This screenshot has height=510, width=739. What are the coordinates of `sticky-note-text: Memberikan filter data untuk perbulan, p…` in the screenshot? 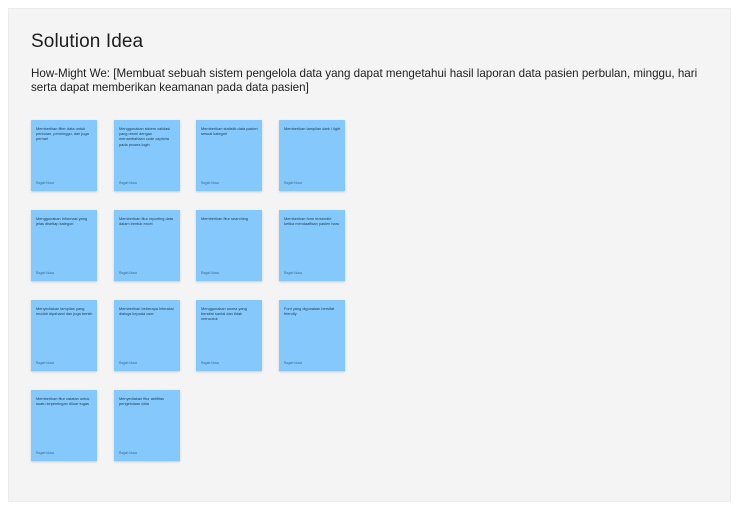 It's located at (62, 134).